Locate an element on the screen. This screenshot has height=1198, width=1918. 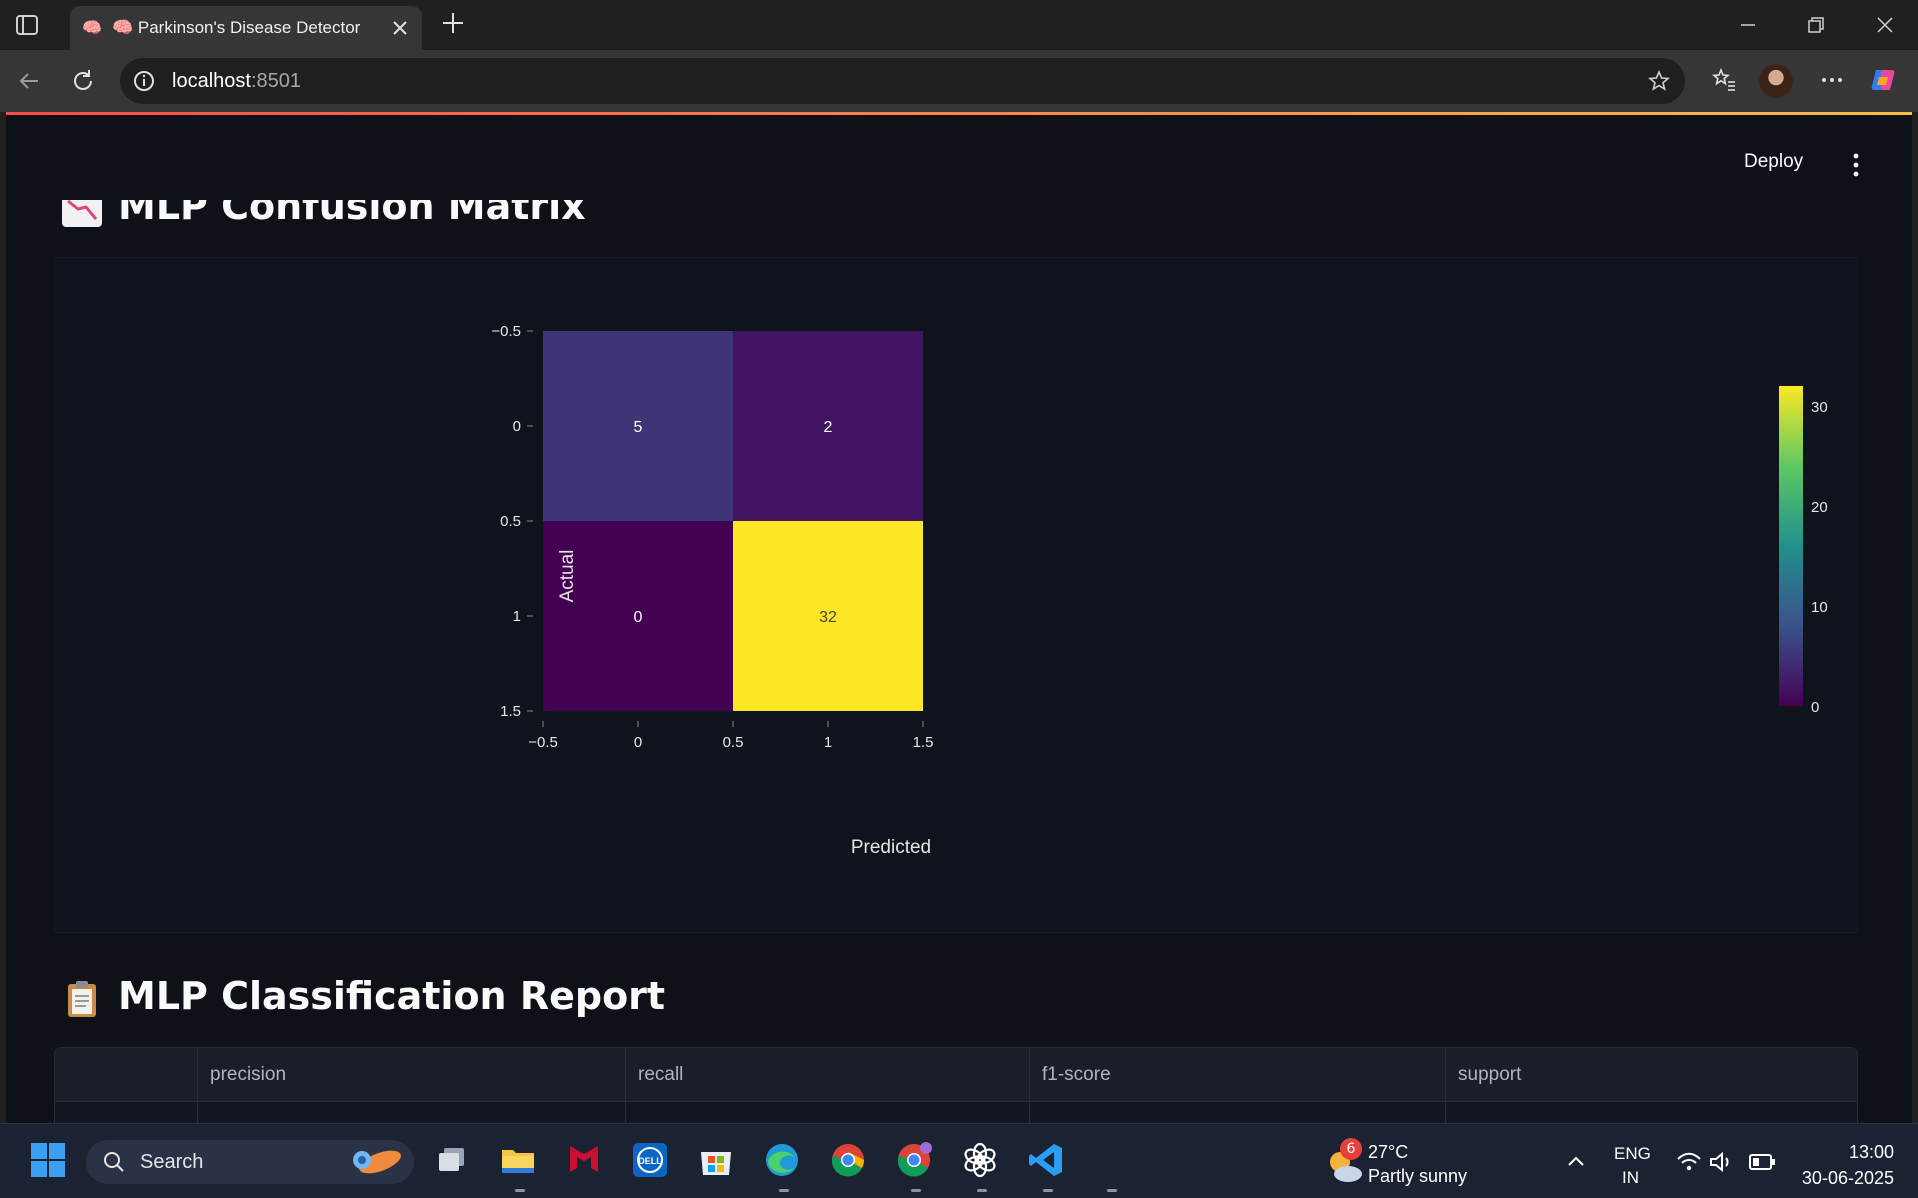
copilot-icon is located at coordinates (1883, 80).